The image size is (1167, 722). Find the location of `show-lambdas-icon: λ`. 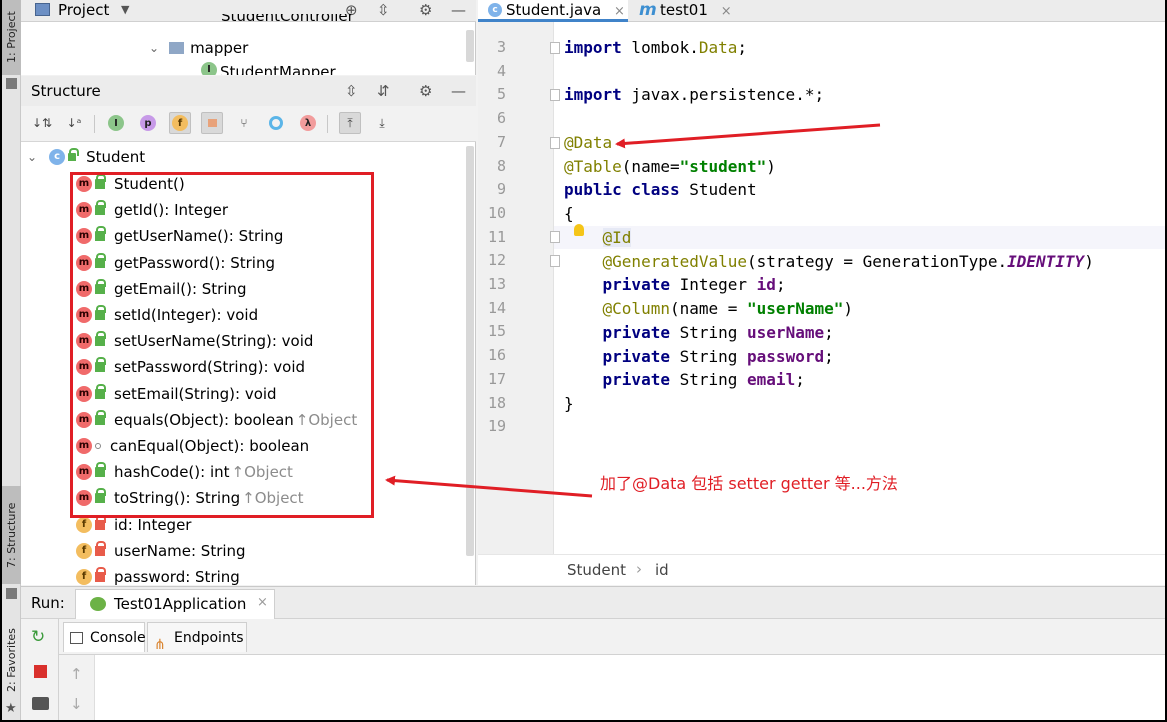

show-lambdas-icon: λ is located at coordinates (308, 123).